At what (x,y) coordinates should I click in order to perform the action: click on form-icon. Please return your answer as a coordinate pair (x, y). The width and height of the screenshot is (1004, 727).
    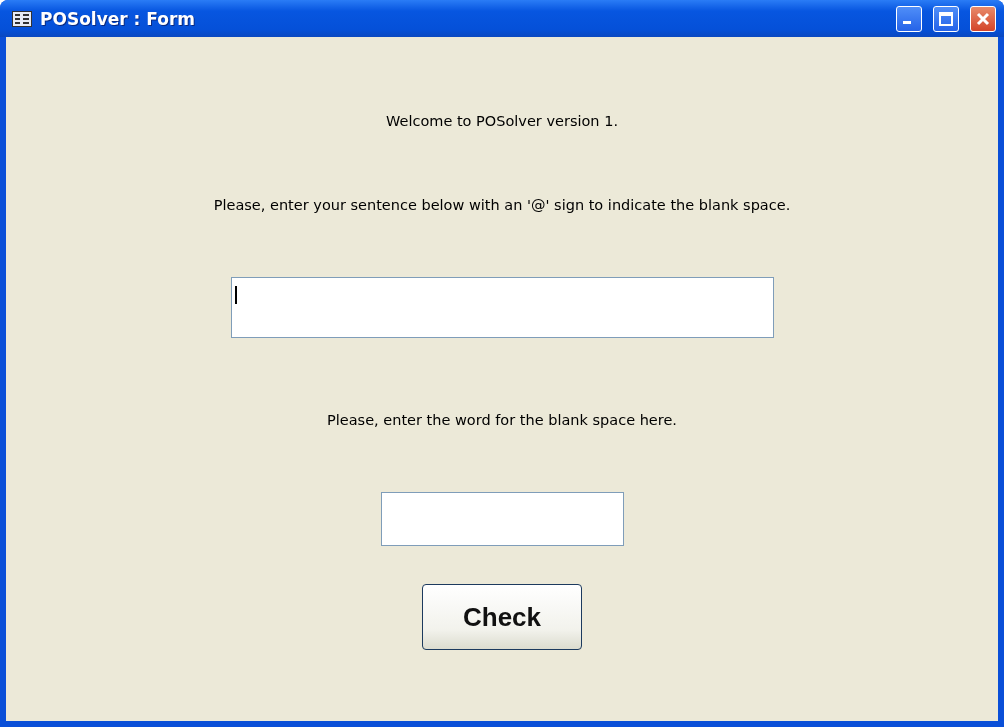
    Looking at the image, I should click on (22, 18).